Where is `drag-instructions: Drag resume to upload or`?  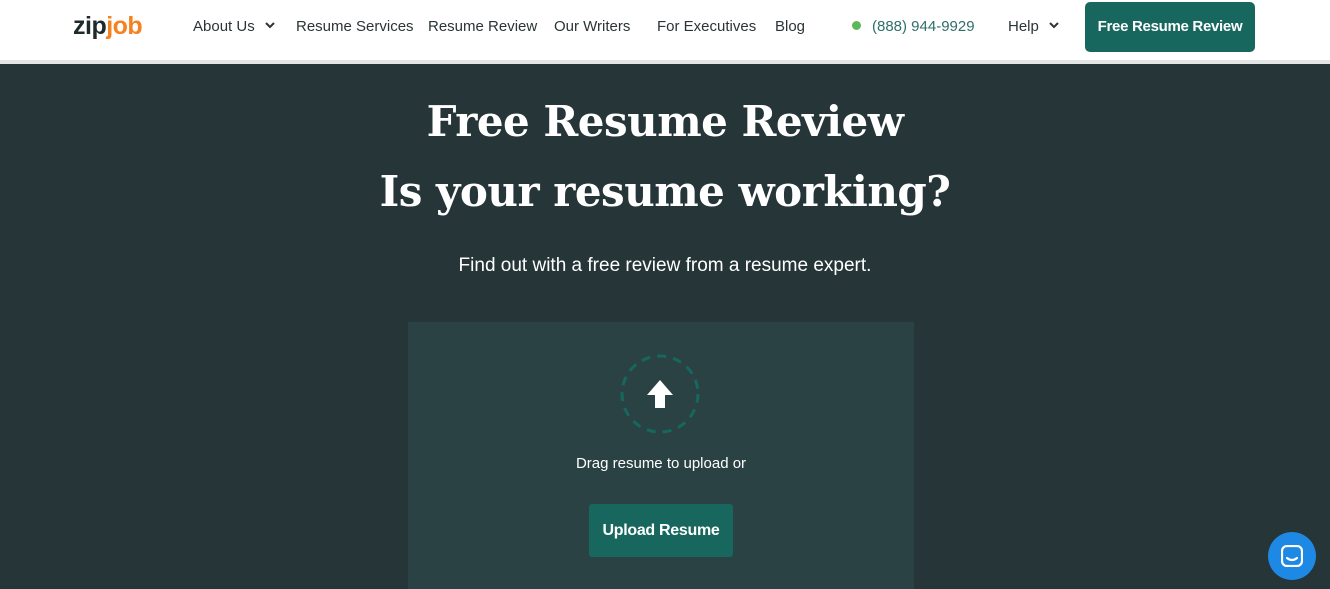
drag-instructions: Drag resume to upload or is located at coordinates (661, 463).